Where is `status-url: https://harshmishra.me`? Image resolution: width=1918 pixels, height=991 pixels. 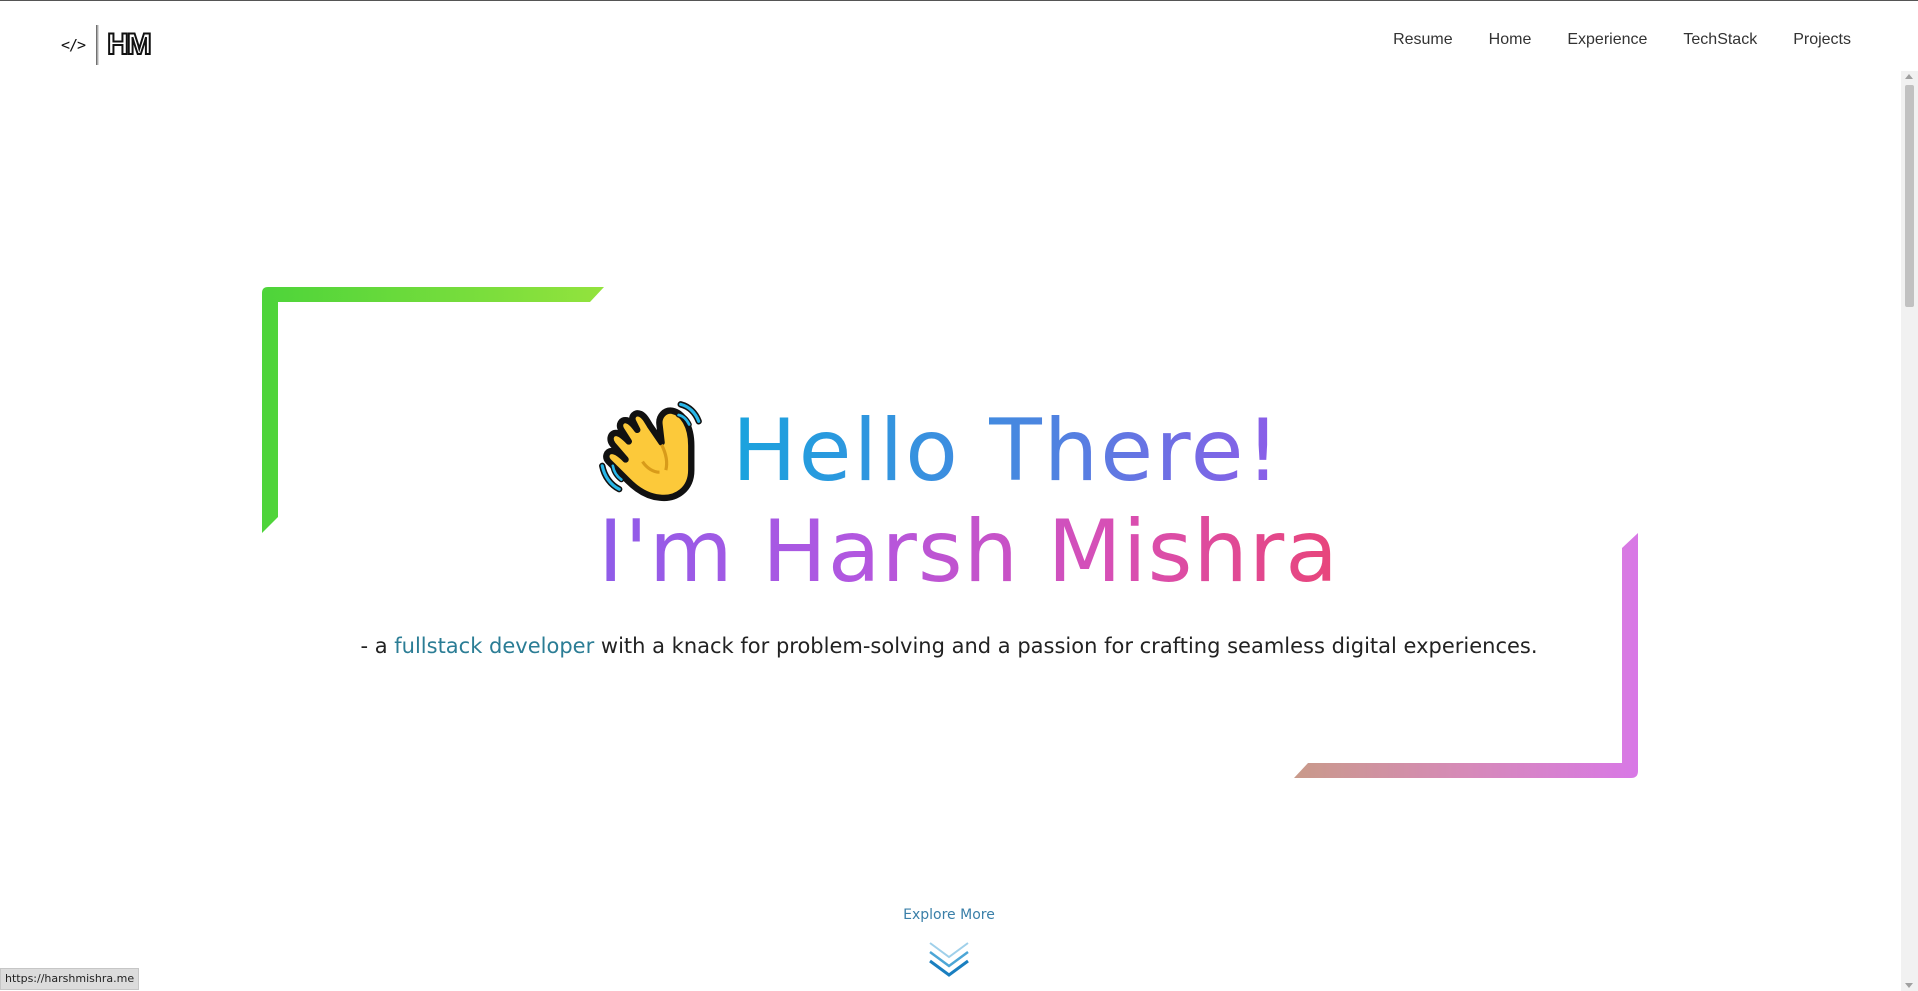
status-url: https://harshmishra.me is located at coordinates (70, 979).